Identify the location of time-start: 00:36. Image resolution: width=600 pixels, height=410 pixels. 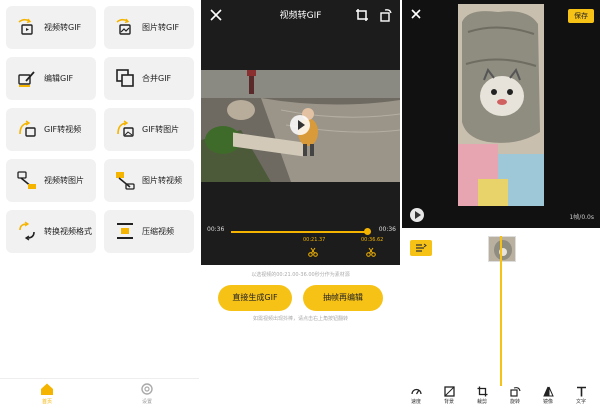
(216, 229).